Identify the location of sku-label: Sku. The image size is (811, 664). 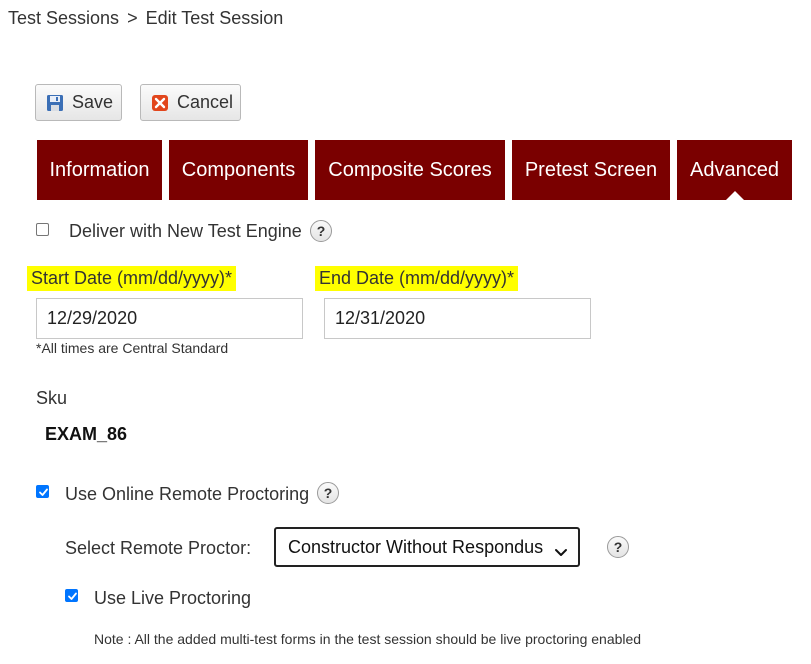
(52, 398).